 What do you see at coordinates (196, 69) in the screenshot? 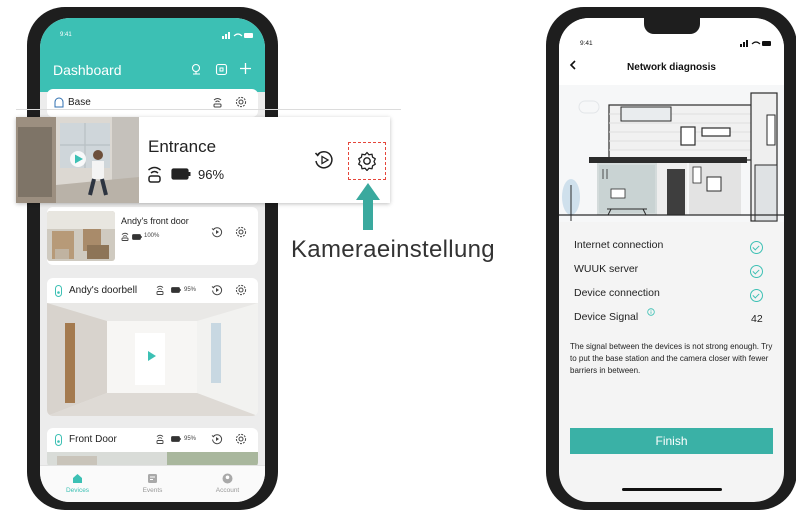
I see `camera-add-icon` at bounding box center [196, 69].